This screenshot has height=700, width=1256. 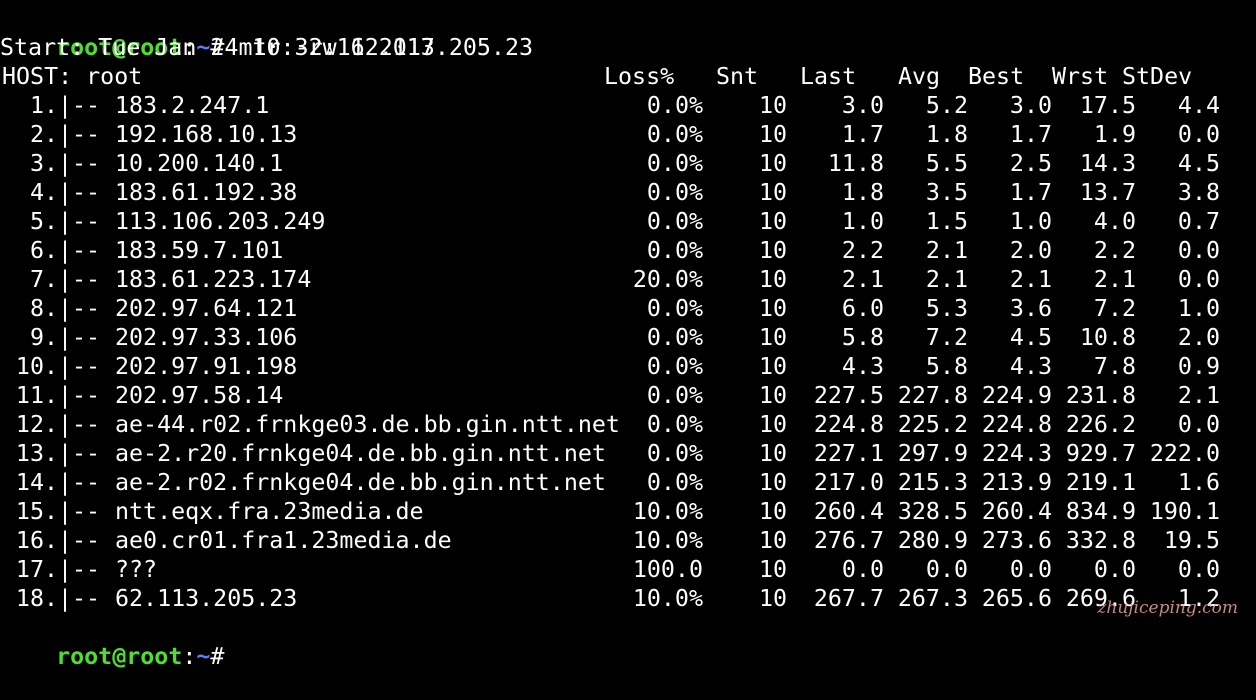 What do you see at coordinates (737, 76) in the screenshot?
I see `header-snt: Snt` at bounding box center [737, 76].